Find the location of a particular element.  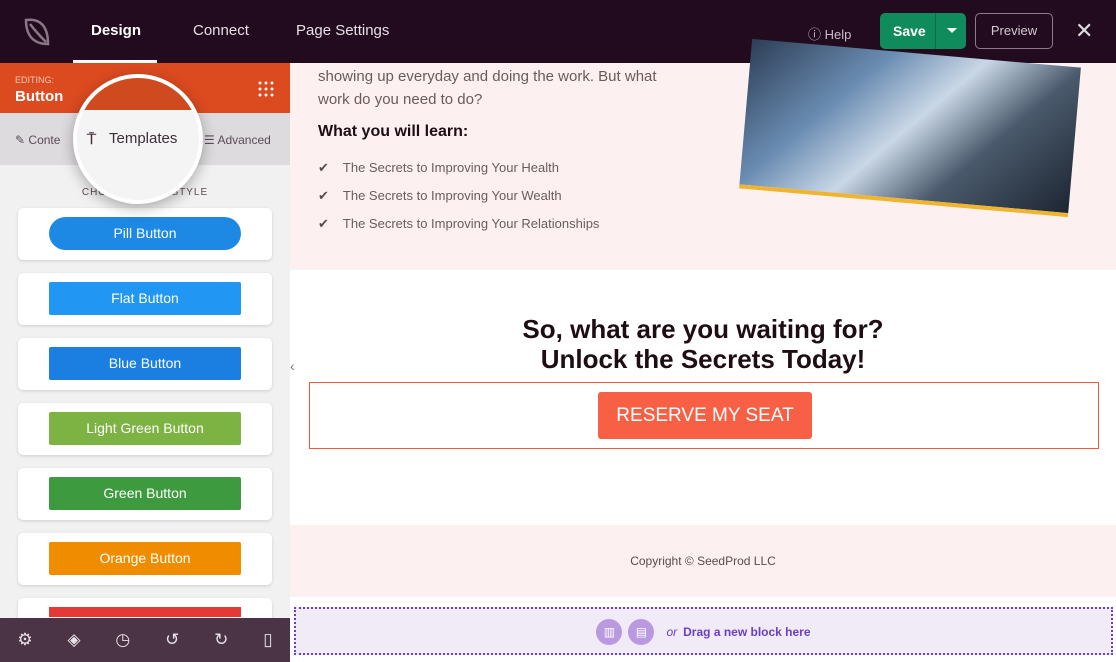

list-item: ✔ The Secrets to Improving Your Health is located at coordinates (438, 167).